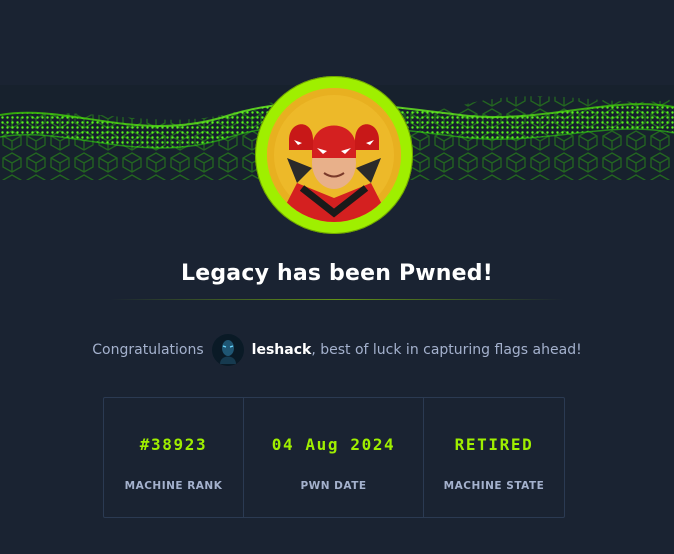 The image size is (674, 554). Describe the element at coordinates (174, 457) in the screenshot. I see `machine-rank-stat: #38923 MACHINE RANK` at that location.